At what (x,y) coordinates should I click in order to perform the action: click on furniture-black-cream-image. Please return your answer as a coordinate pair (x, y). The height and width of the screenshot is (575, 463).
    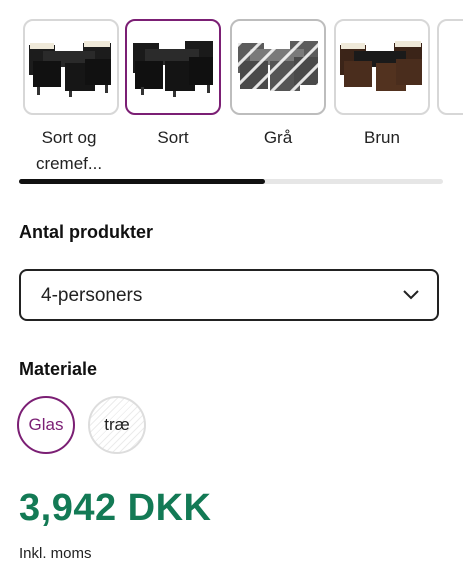
    Looking at the image, I should click on (70, 69).